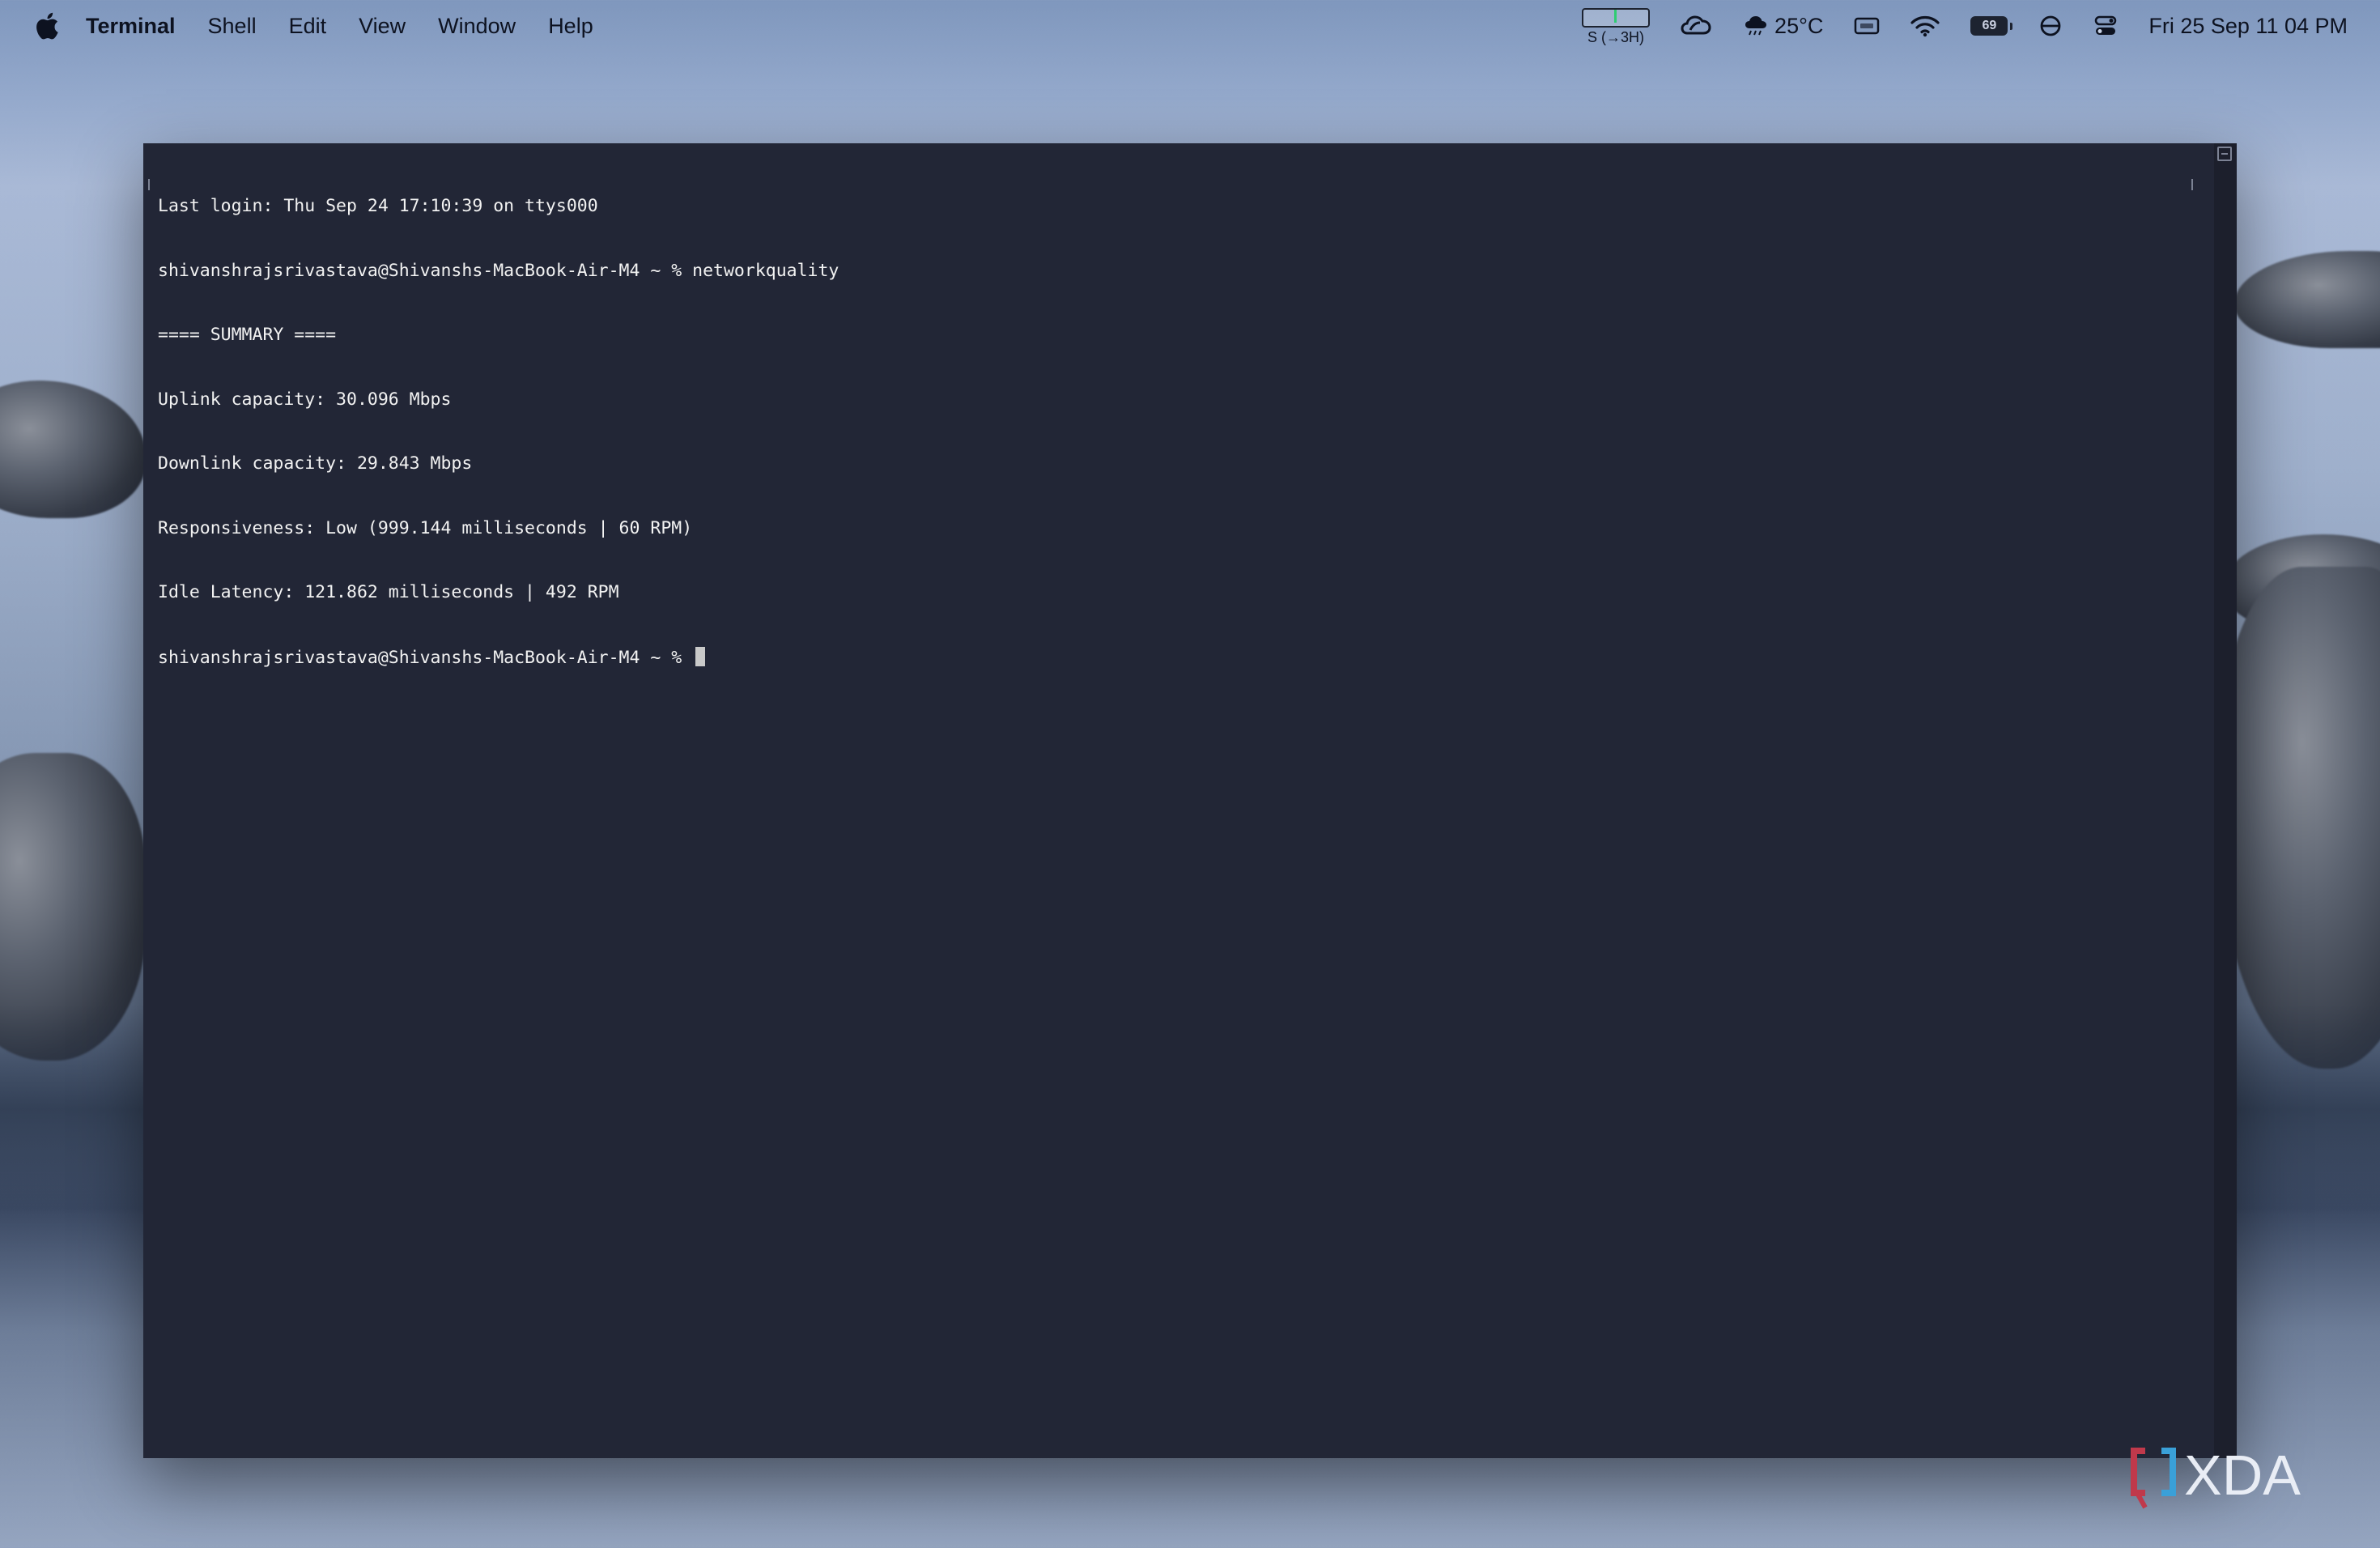  I want to click on menu-help: Help, so click(570, 27).